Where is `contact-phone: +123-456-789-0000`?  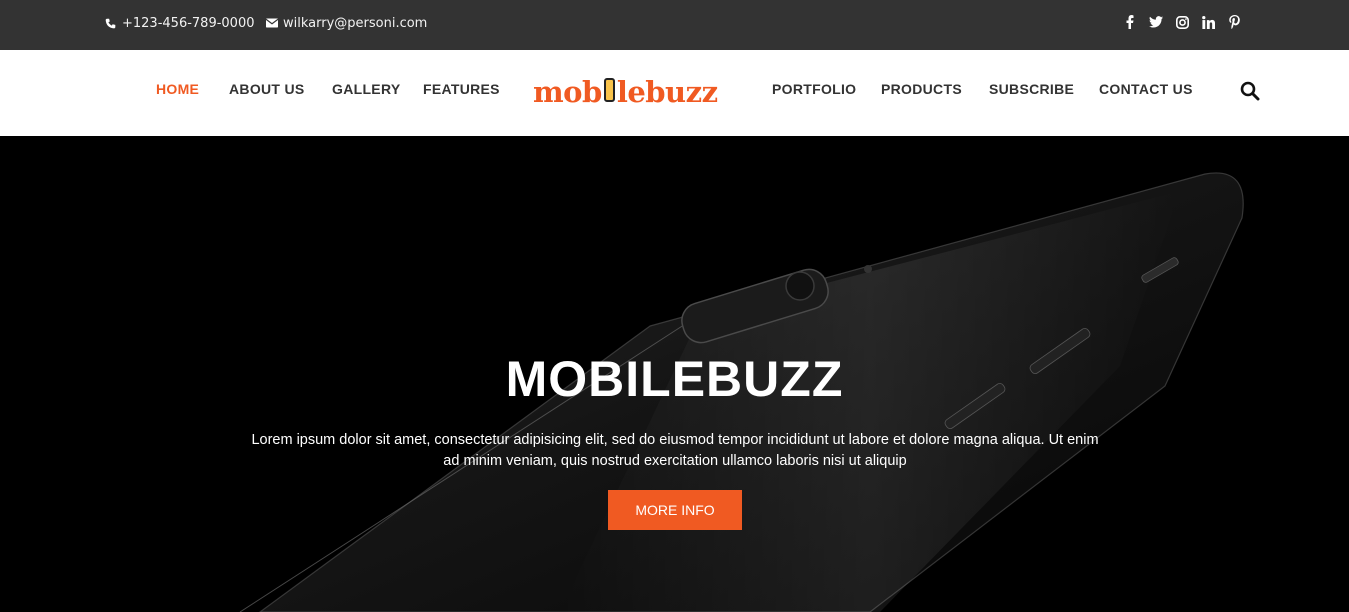
contact-phone: +123-456-789-0000 is located at coordinates (179, 23).